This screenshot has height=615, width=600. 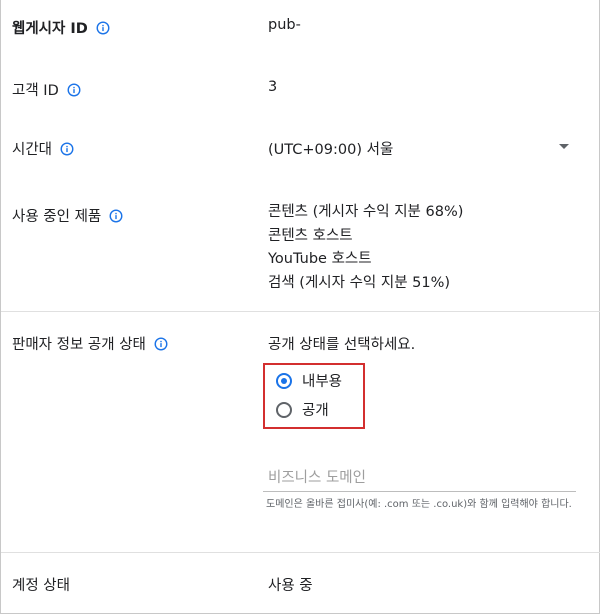 I want to click on radio-unchecked-icon, so click(x=284, y=409).